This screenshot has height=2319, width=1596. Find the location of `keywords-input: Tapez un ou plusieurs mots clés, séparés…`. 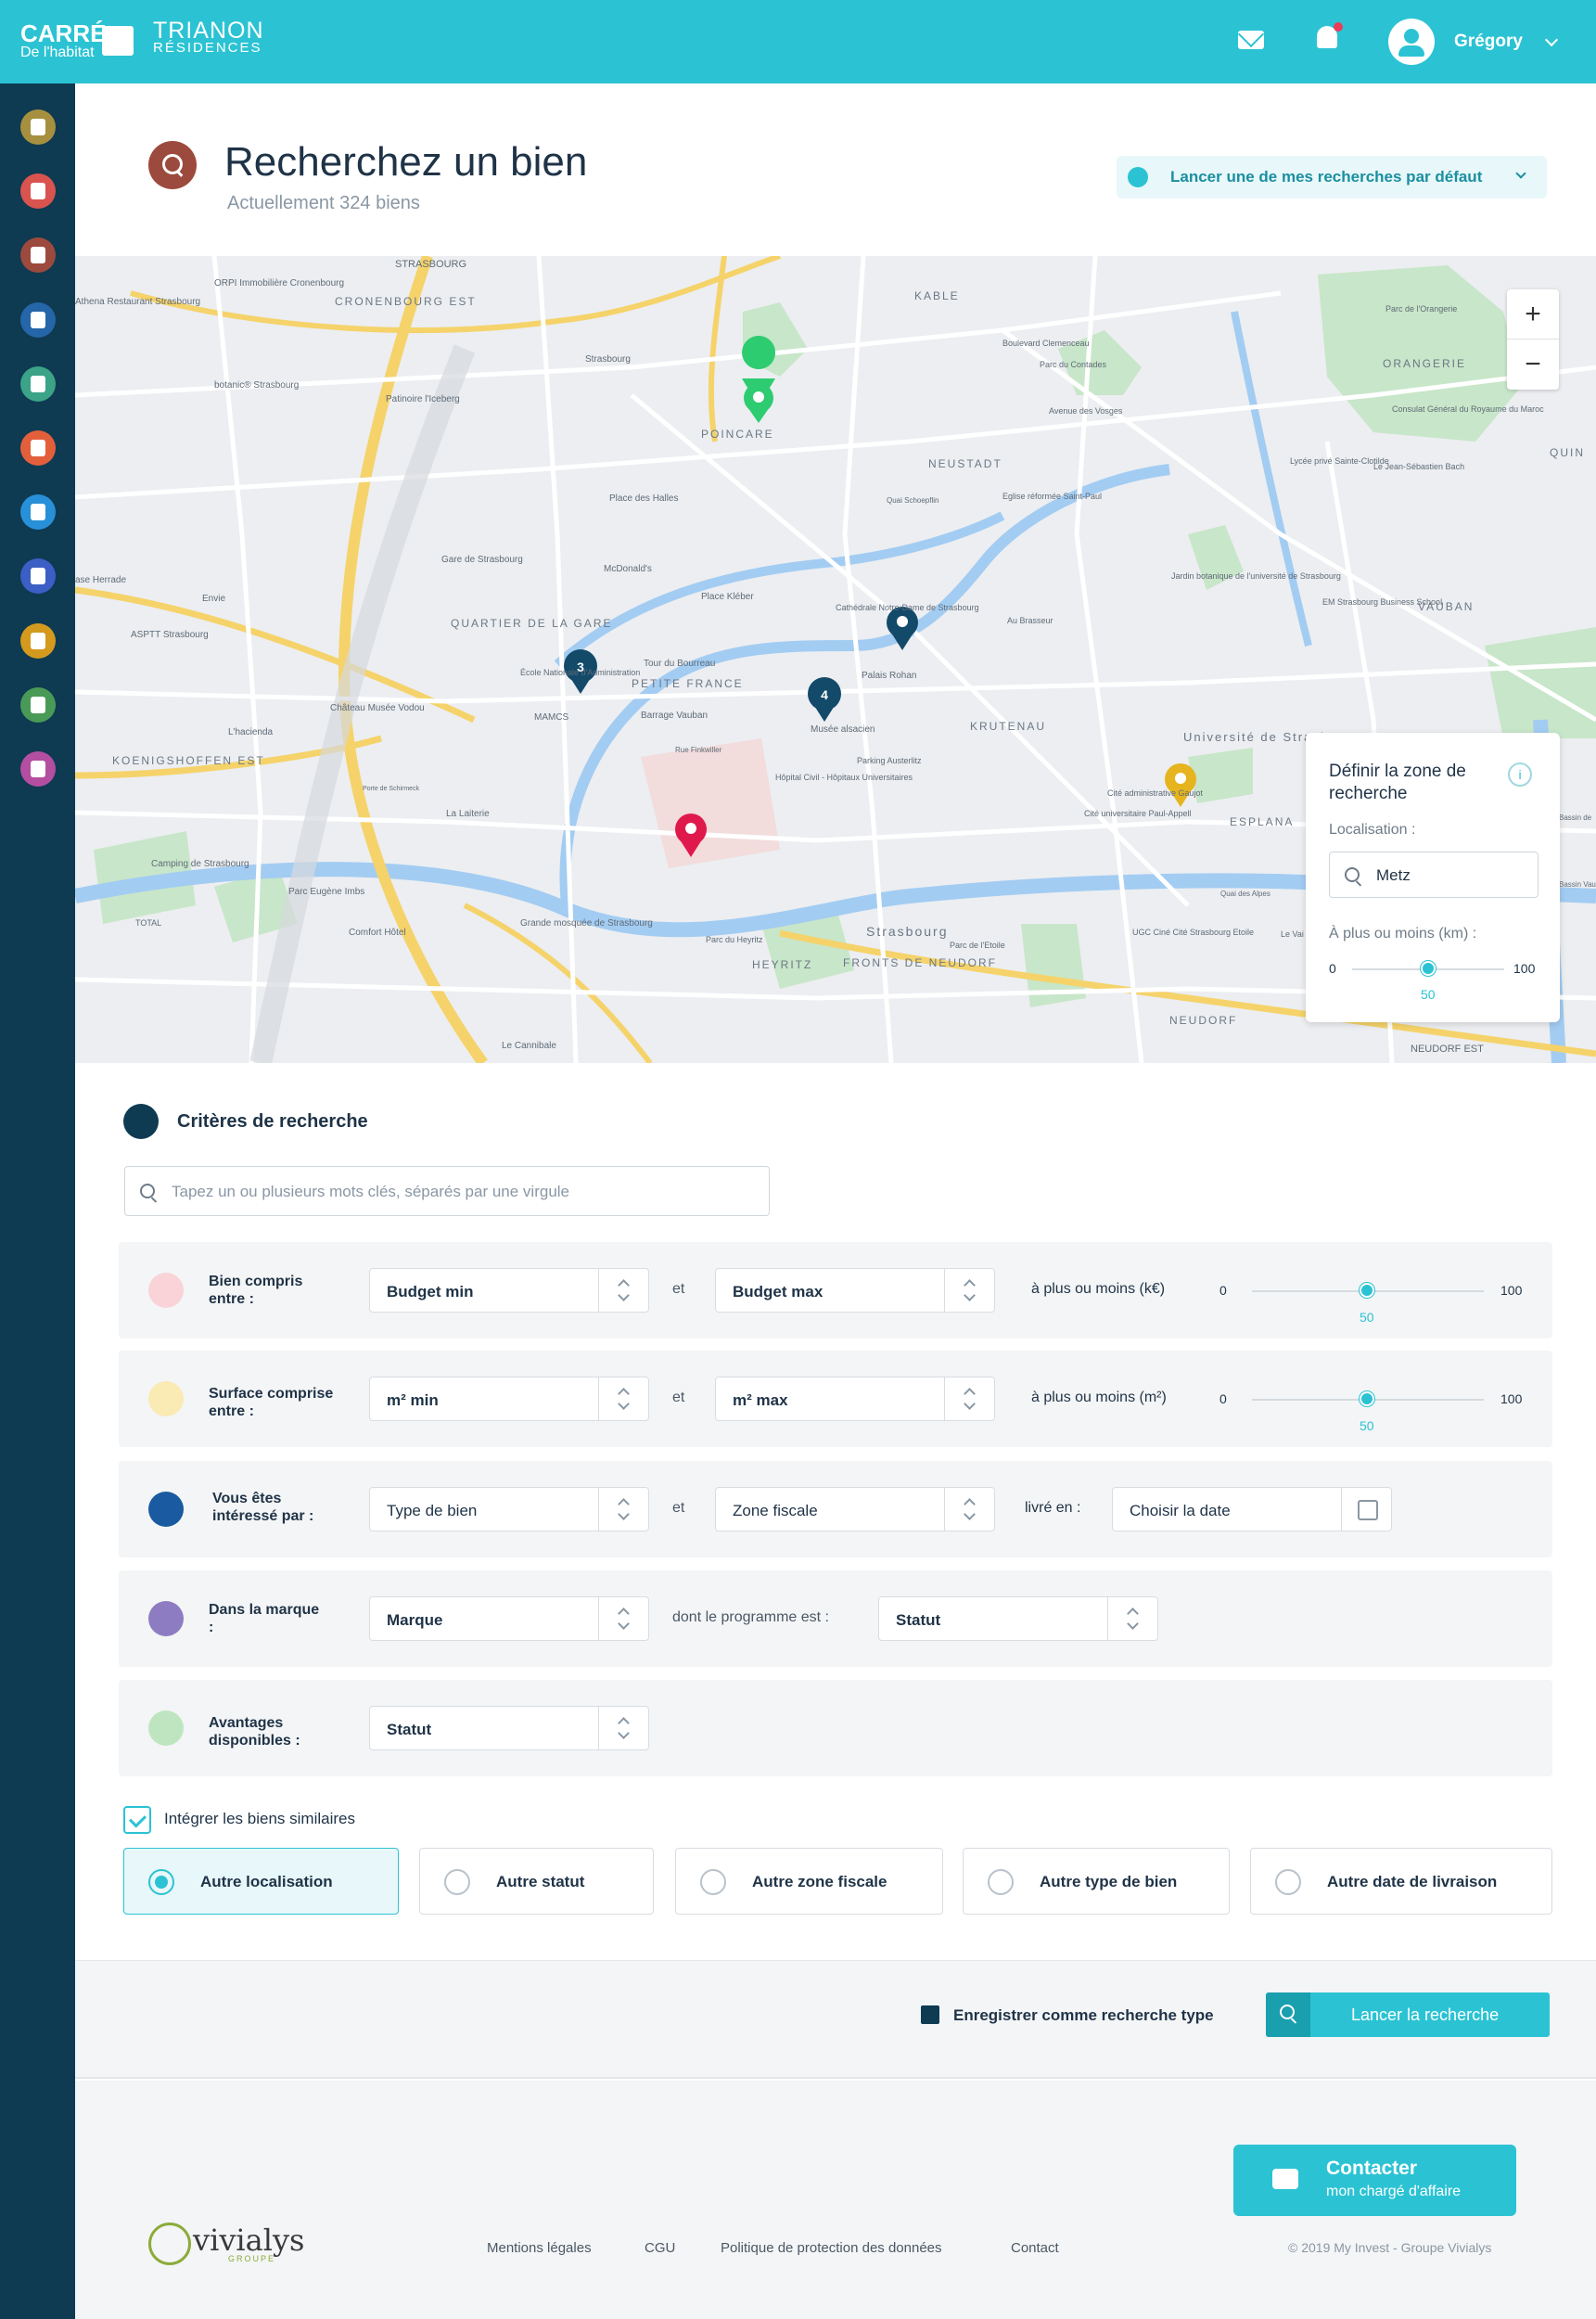

keywords-input: Tapez un ou plusieurs mots clés, séparés… is located at coordinates (447, 1191).